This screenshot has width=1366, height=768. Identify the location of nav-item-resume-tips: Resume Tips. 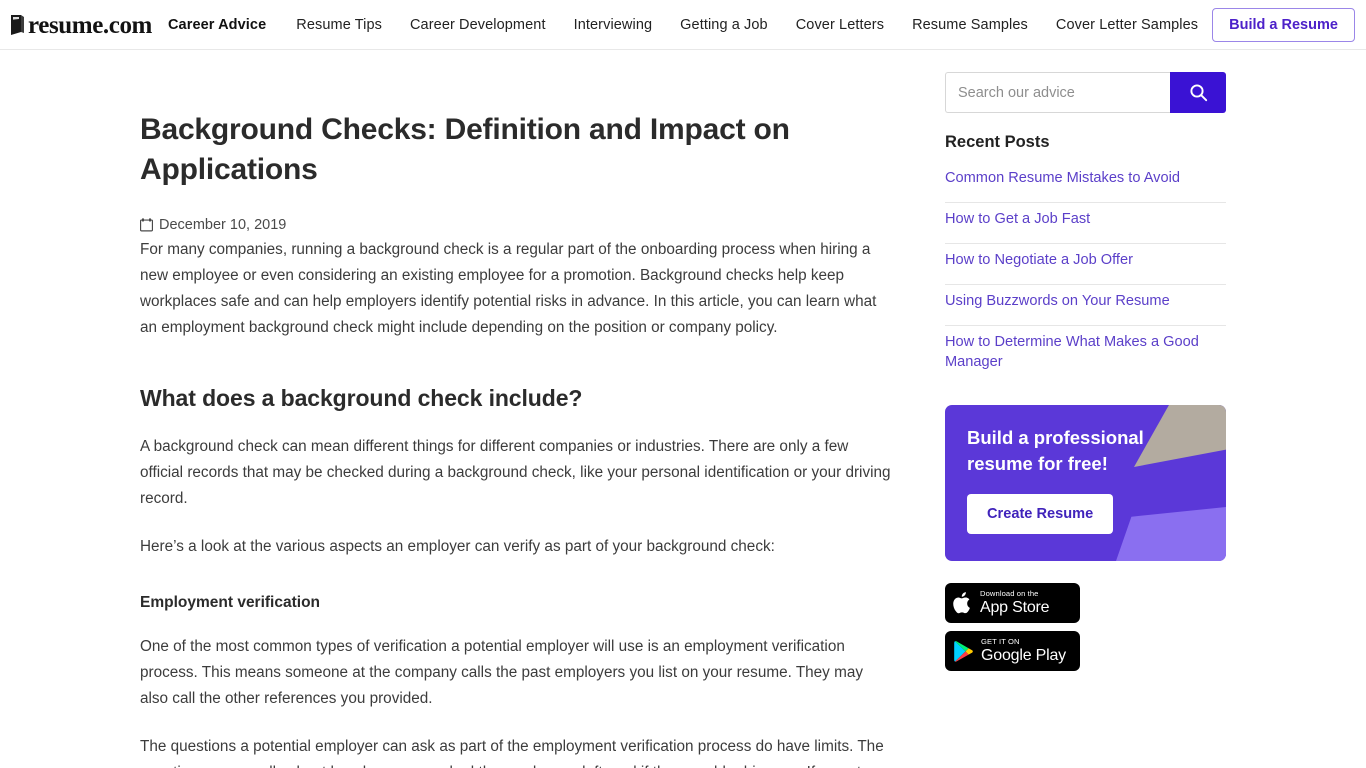
(339, 25).